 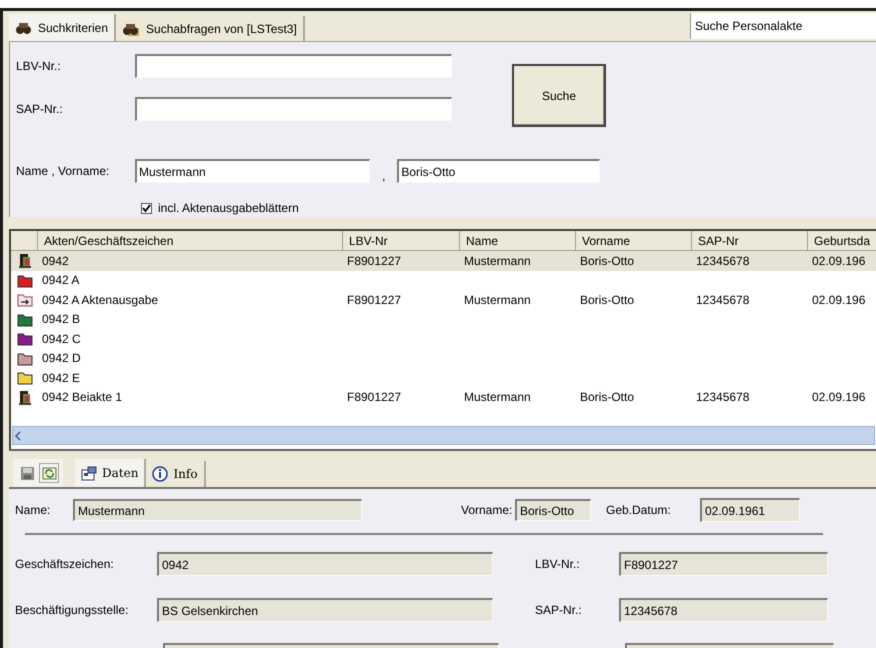 I want to click on checkbox-label: incl. Aktenausgabeblättern, so click(x=228, y=208).